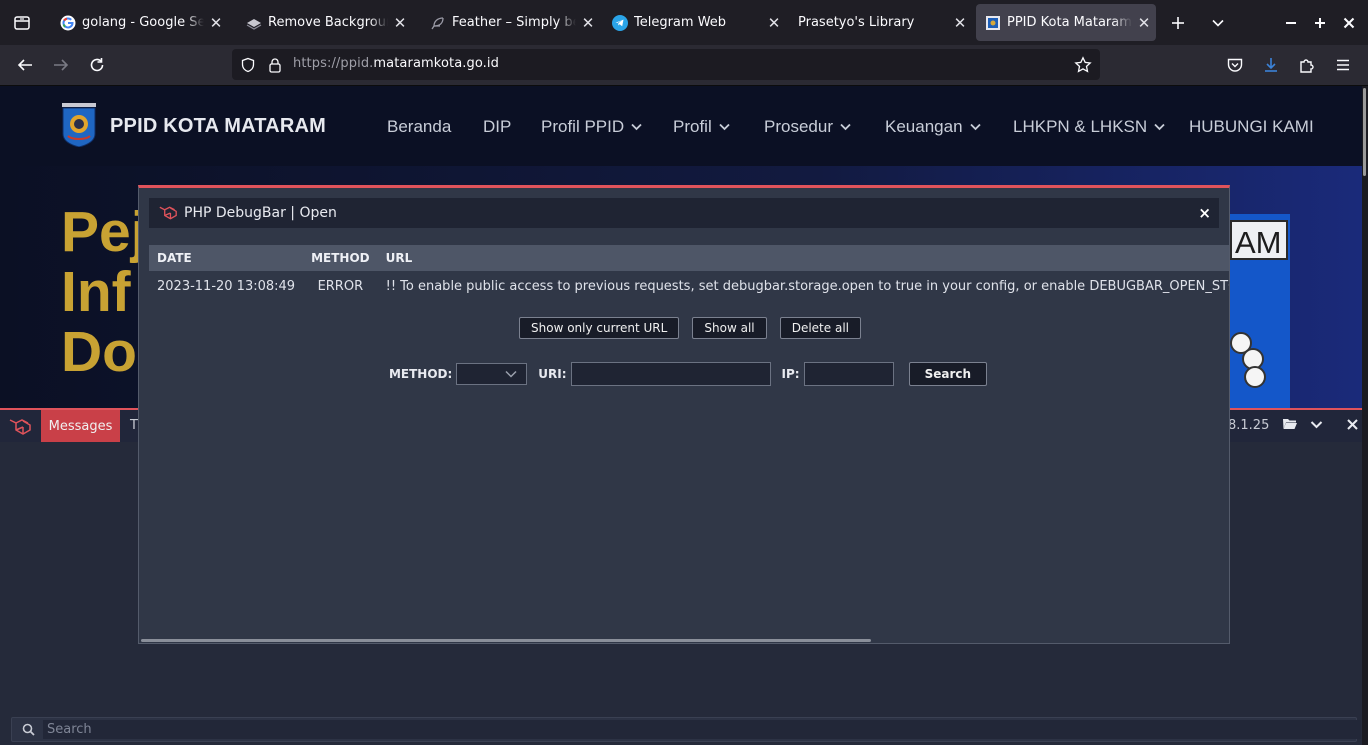 This screenshot has width=1368, height=745. Describe the element at coordinates (248, 65) in the screenshot. I see `shield-icon` at that location.